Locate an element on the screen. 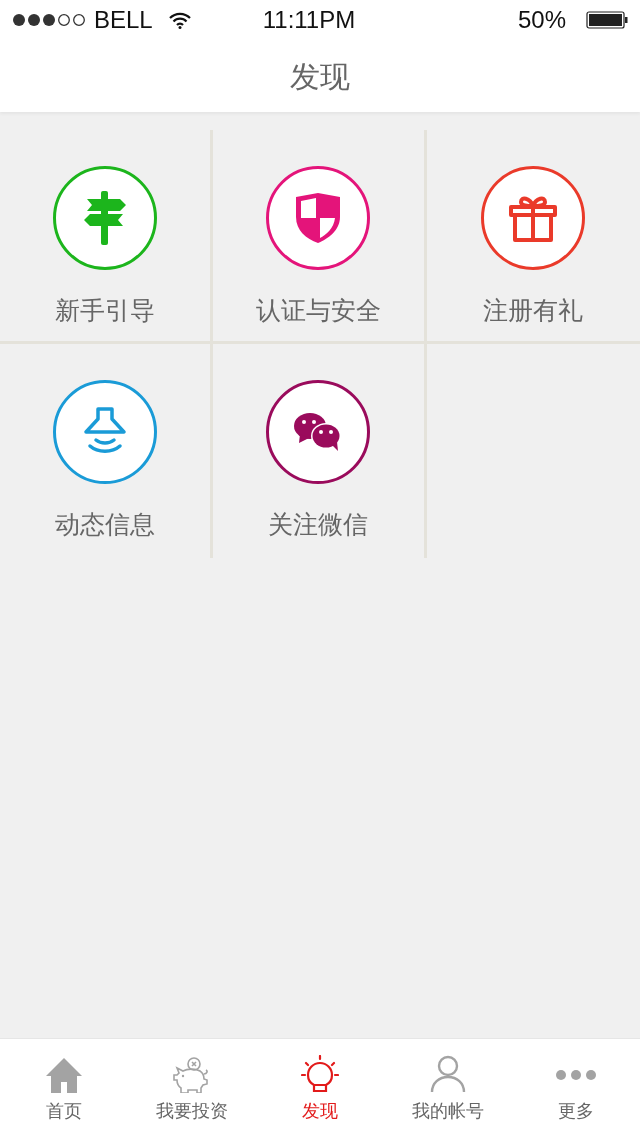 The image size is (640, 1136). light-bulb-icon is located at coordinates (320, 1074).